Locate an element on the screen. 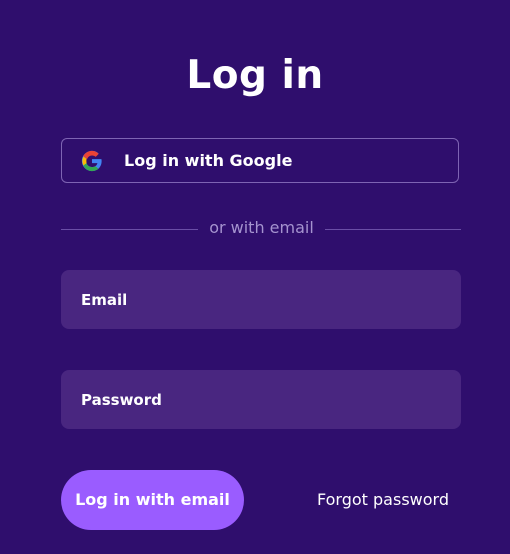 This screenshot has height=554, width=510. google-login-label: Log in with Google is located at coordinates (208, 160).